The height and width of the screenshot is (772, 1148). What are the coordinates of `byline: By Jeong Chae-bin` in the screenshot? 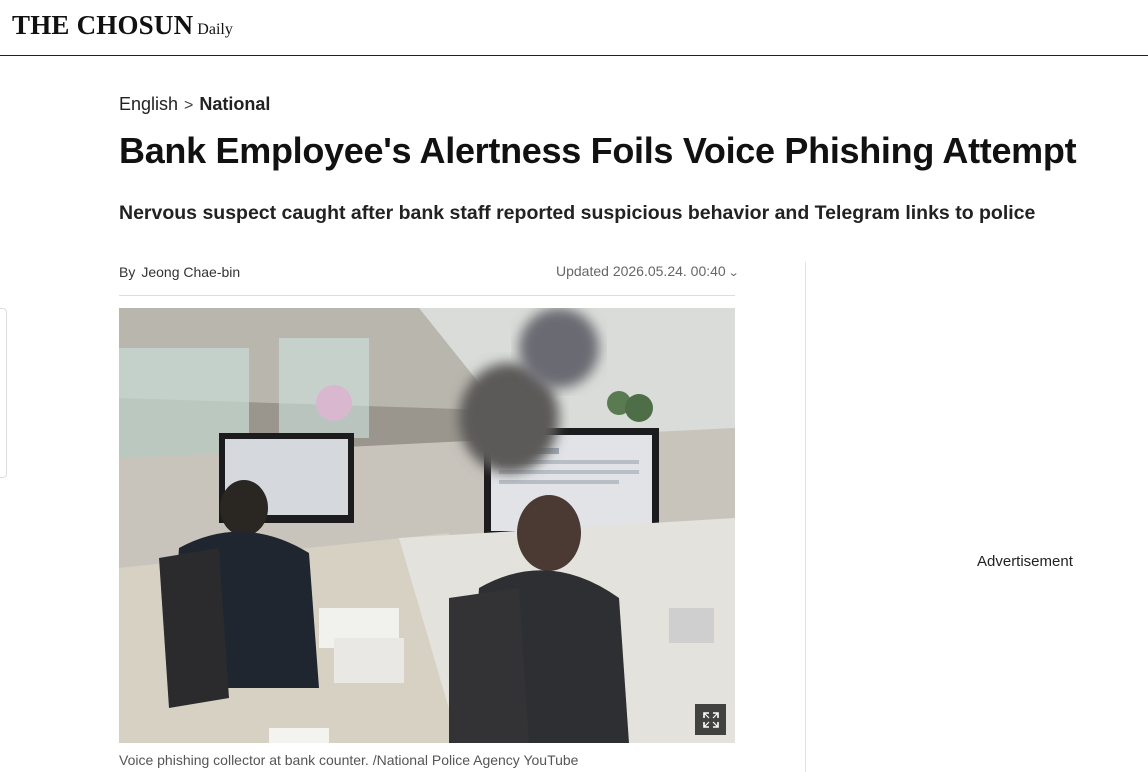 It's located at (179, 272).